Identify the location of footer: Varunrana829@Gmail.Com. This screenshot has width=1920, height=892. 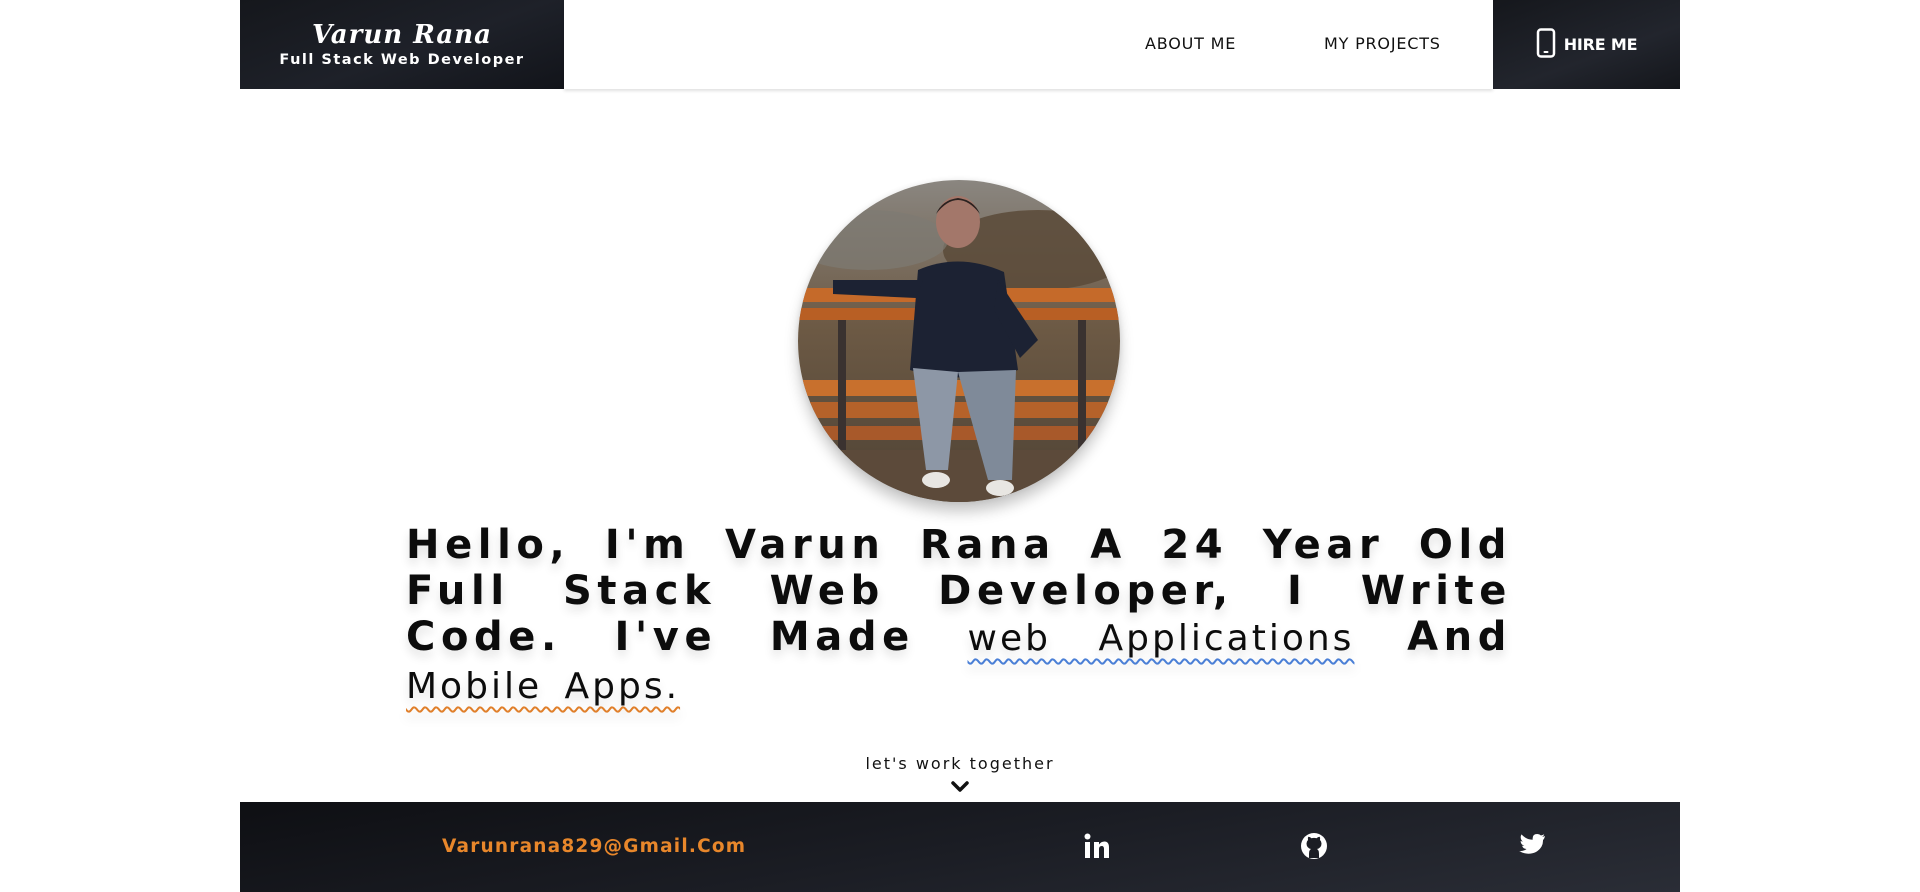
(960, 847).